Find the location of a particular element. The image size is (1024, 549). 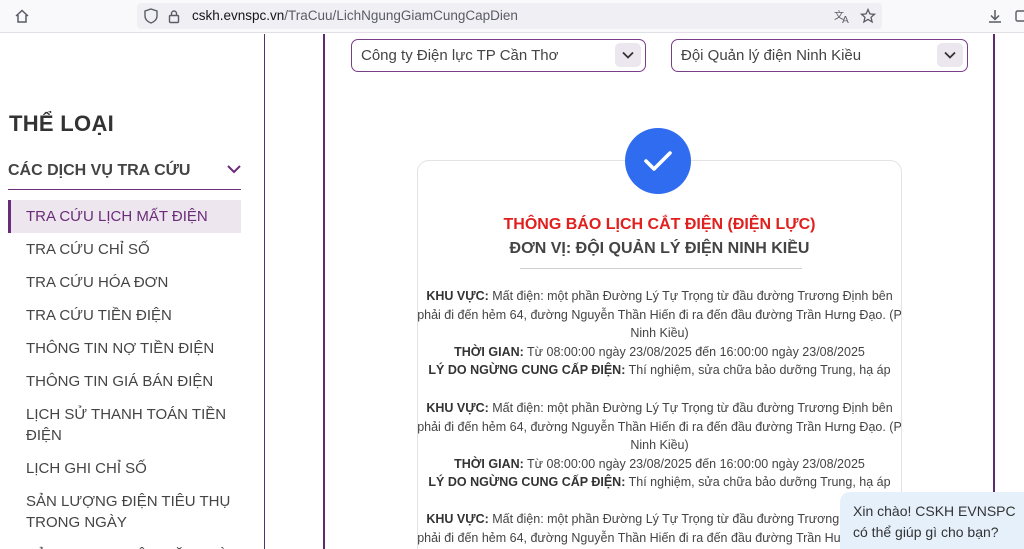

services-group-header: CÁC DỊCH VỤ TRA CỨU is located at coordinates (124, 174).